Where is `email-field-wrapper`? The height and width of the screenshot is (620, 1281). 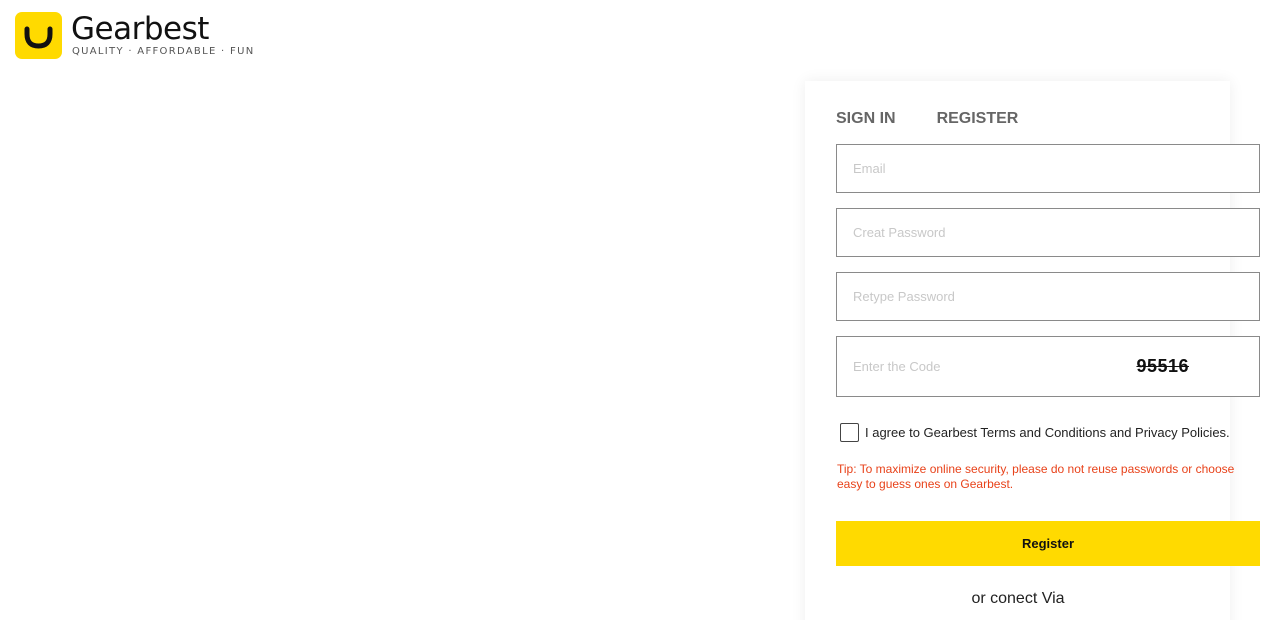
email-field-wrapper is located at coordinates (1048, 168).